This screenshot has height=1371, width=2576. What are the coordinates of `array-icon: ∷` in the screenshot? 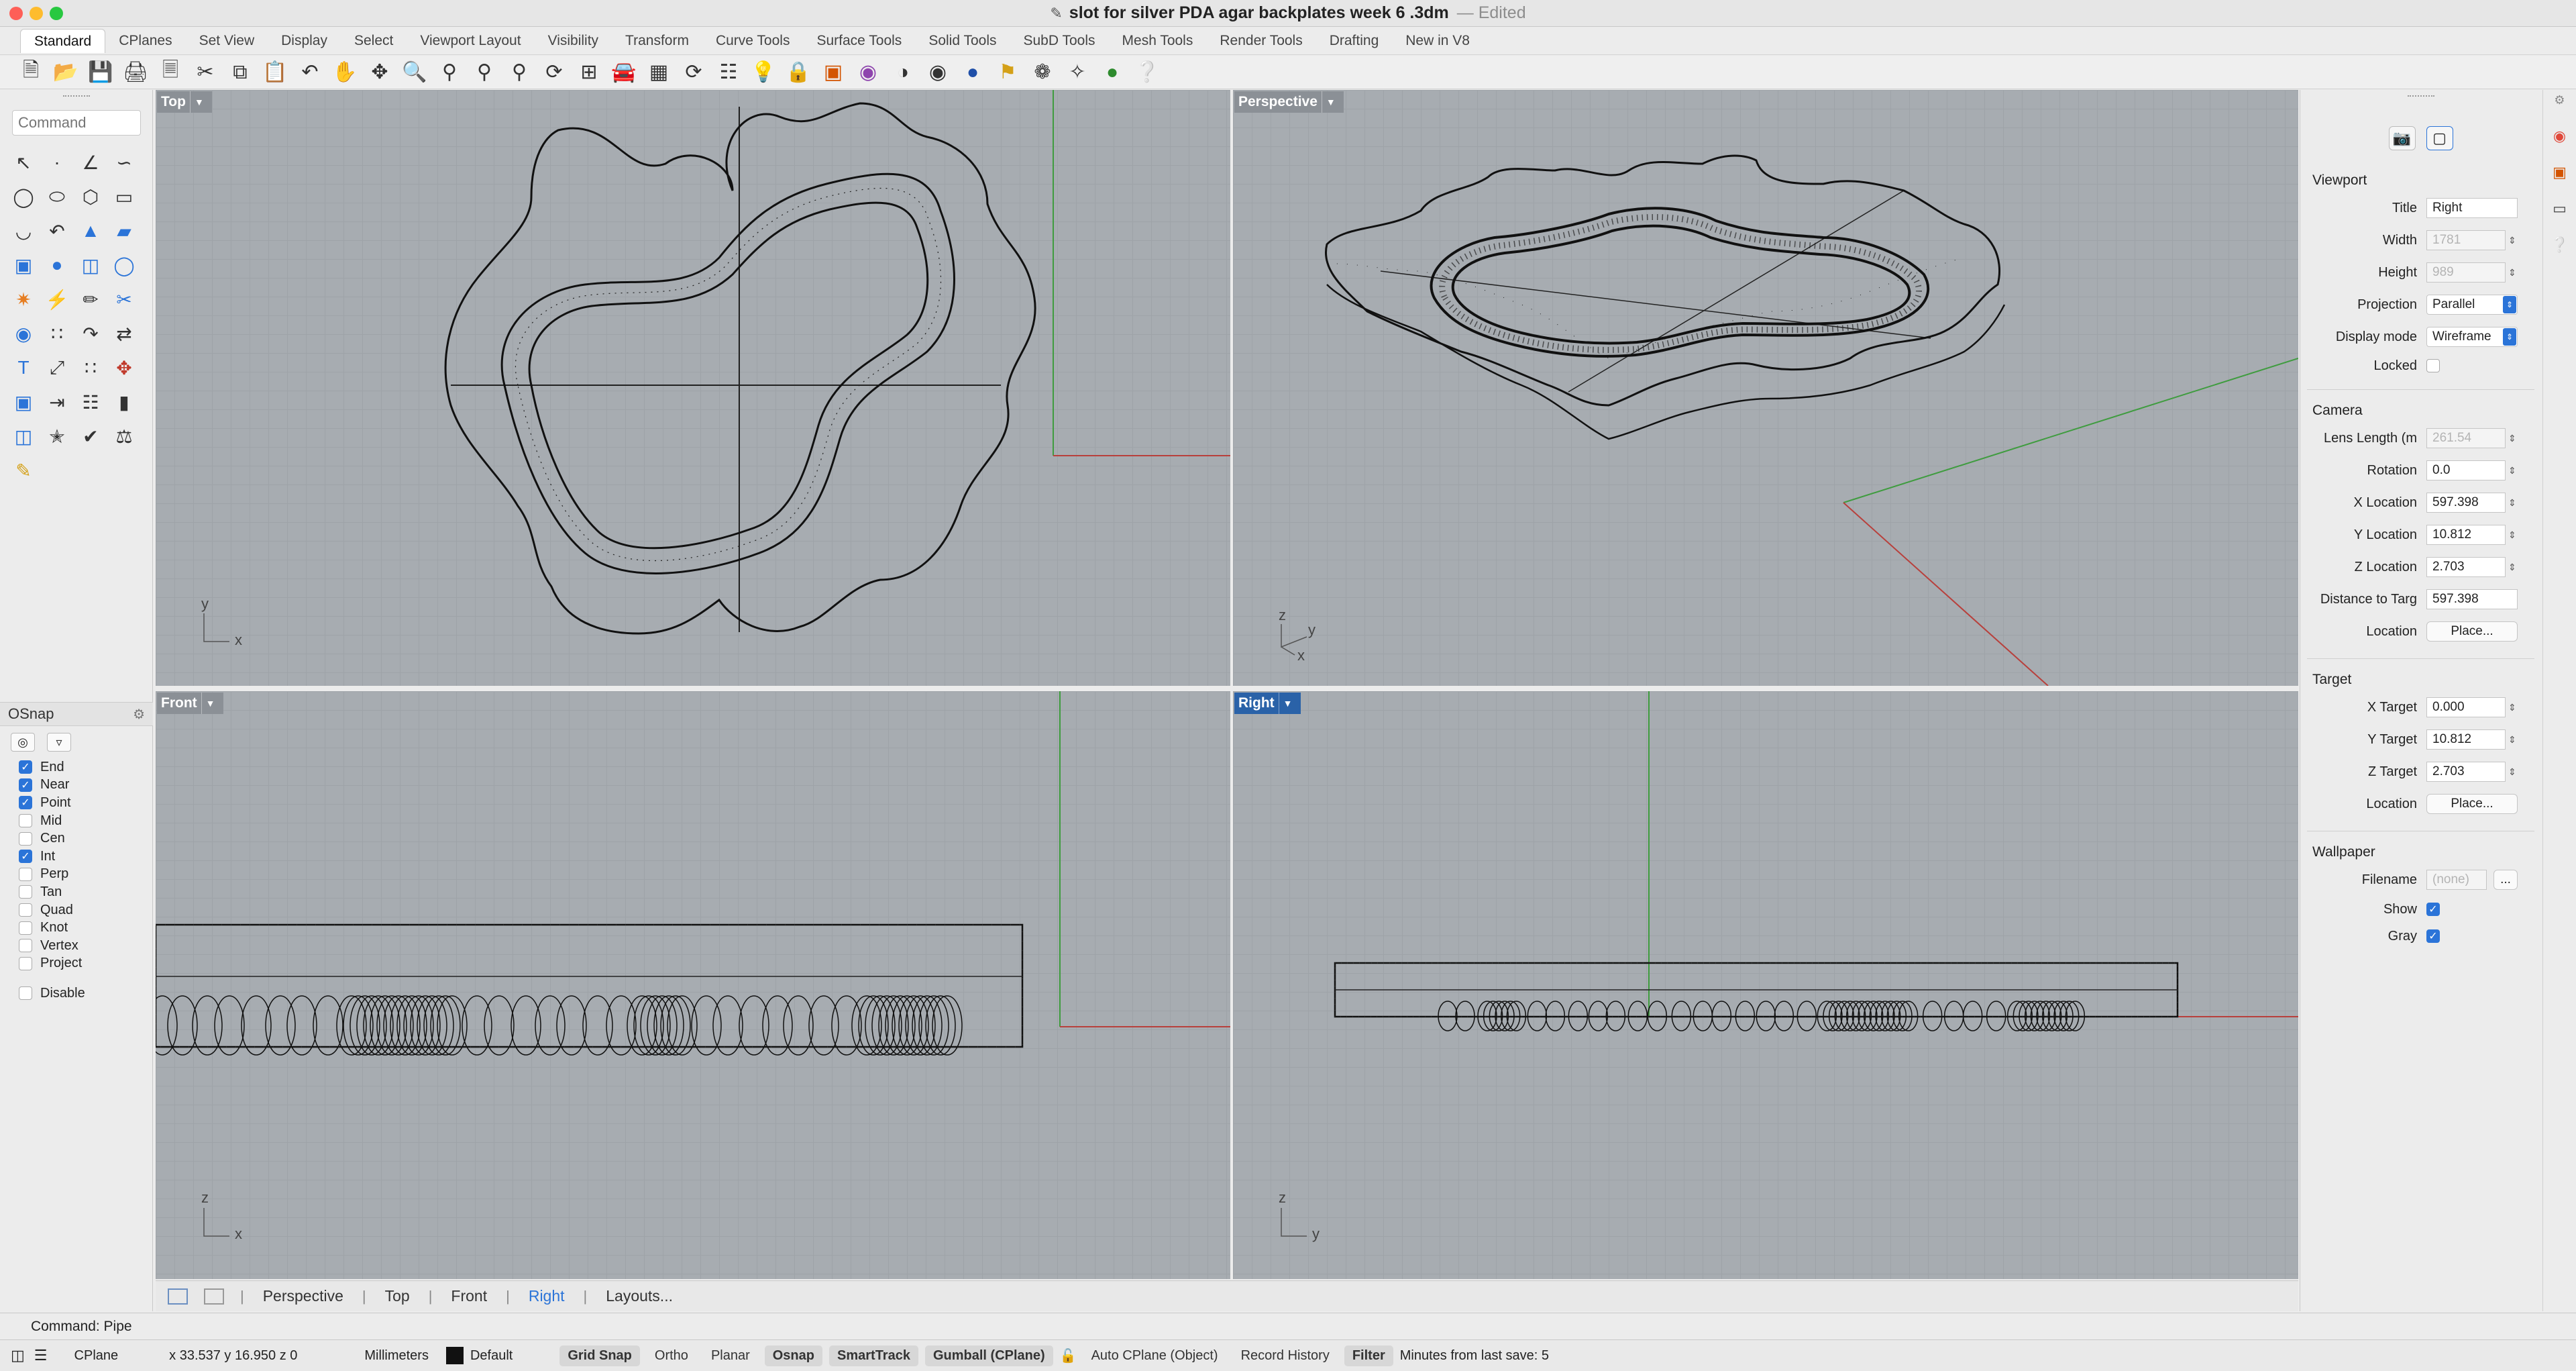 It's located at (90, 368).